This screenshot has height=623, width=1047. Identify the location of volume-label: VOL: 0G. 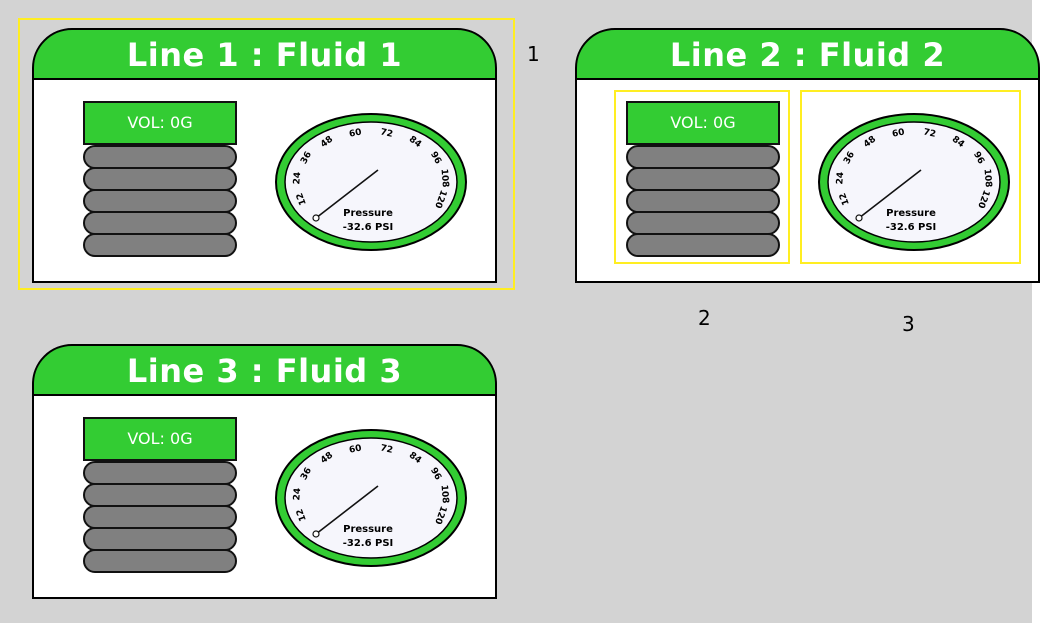
(160, 439).